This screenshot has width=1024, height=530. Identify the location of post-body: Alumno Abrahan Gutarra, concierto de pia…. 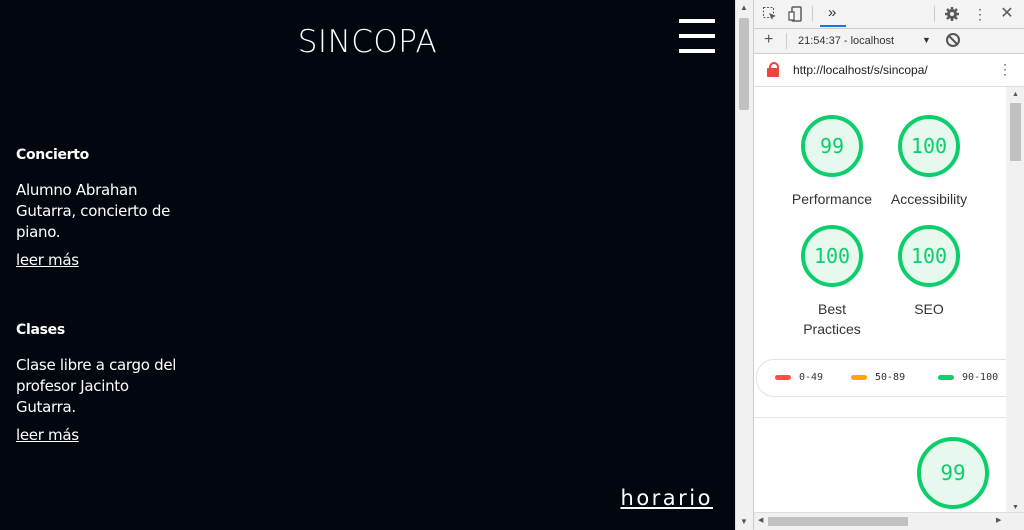
(93, 211).